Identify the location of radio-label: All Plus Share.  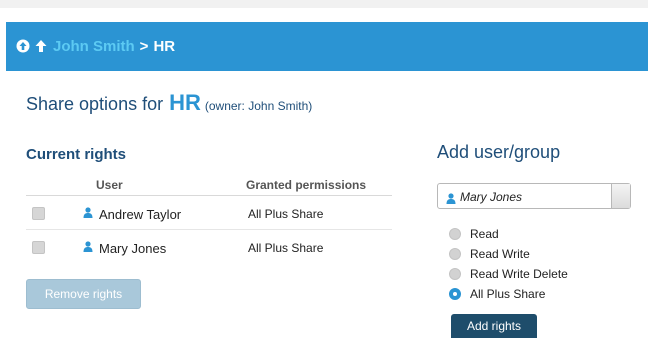
(508, 294).